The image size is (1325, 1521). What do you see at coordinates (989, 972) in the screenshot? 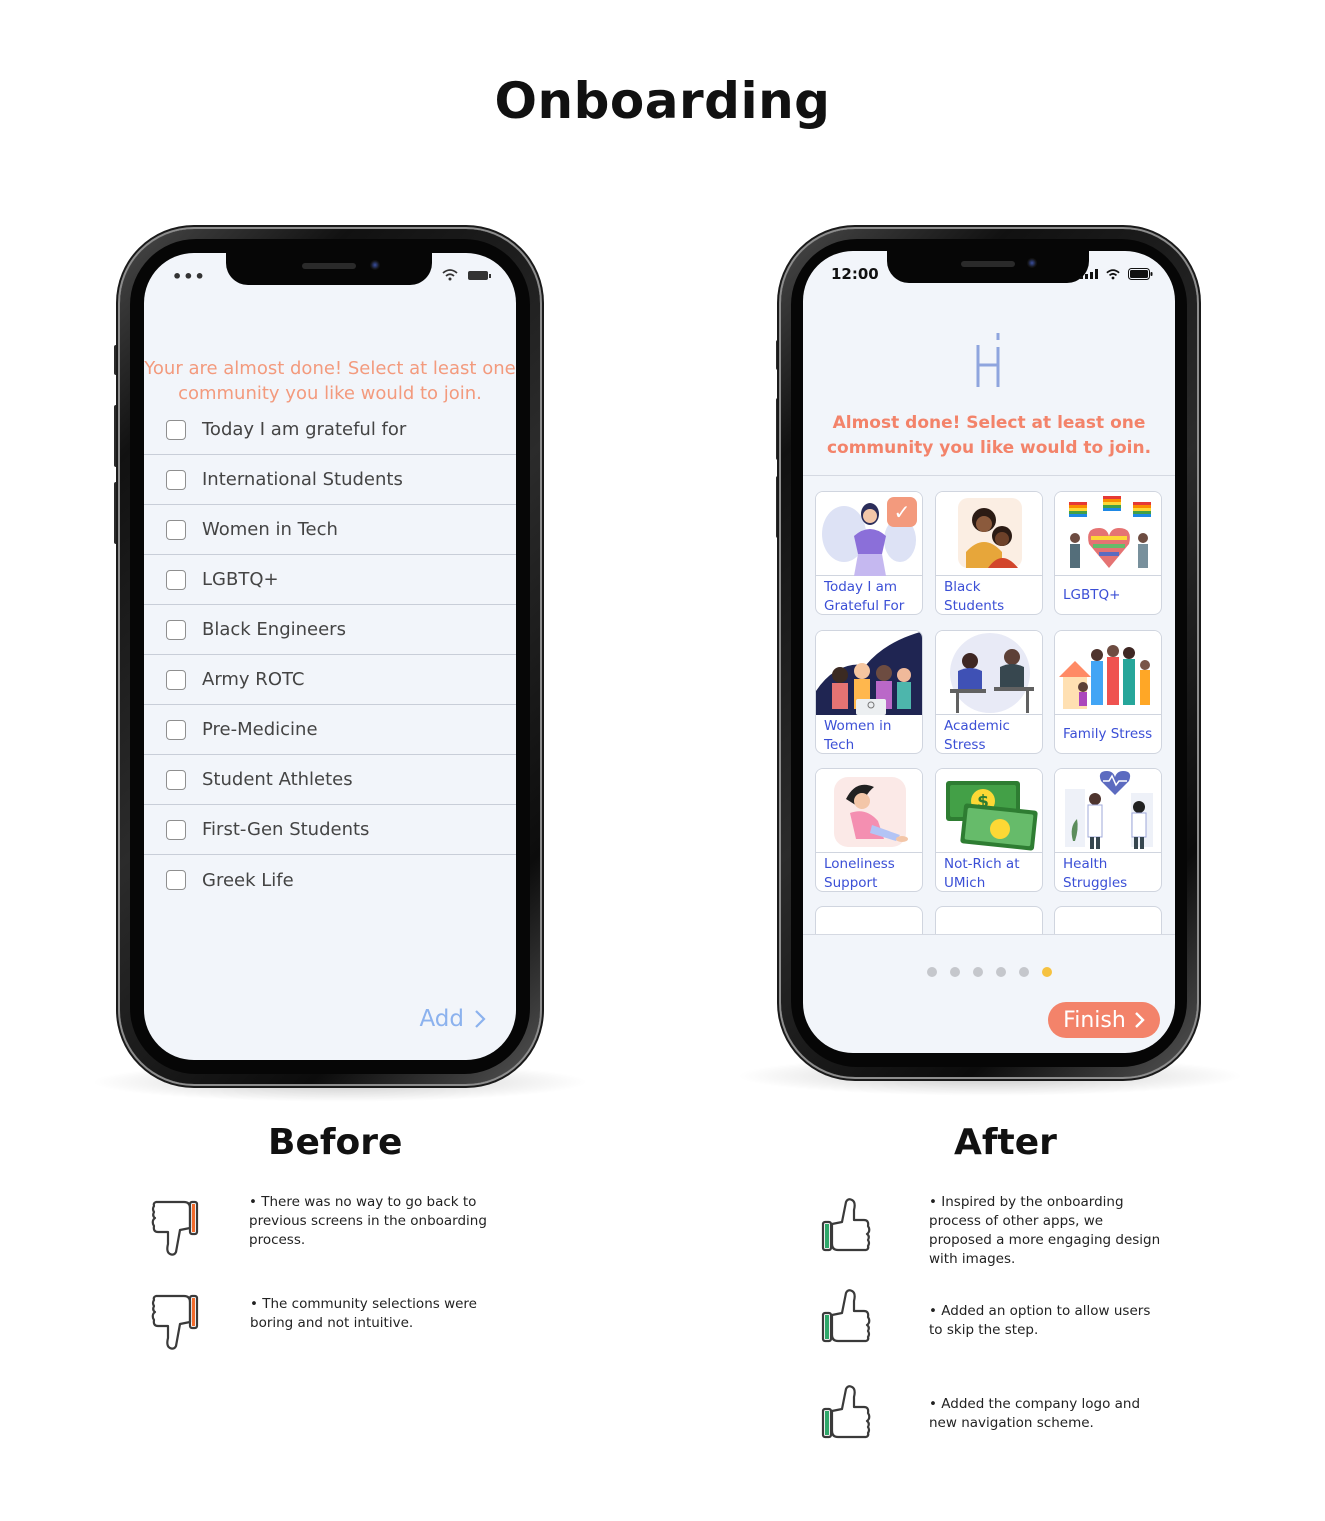
I see `page-indicator` at bounding box center [989, 972].